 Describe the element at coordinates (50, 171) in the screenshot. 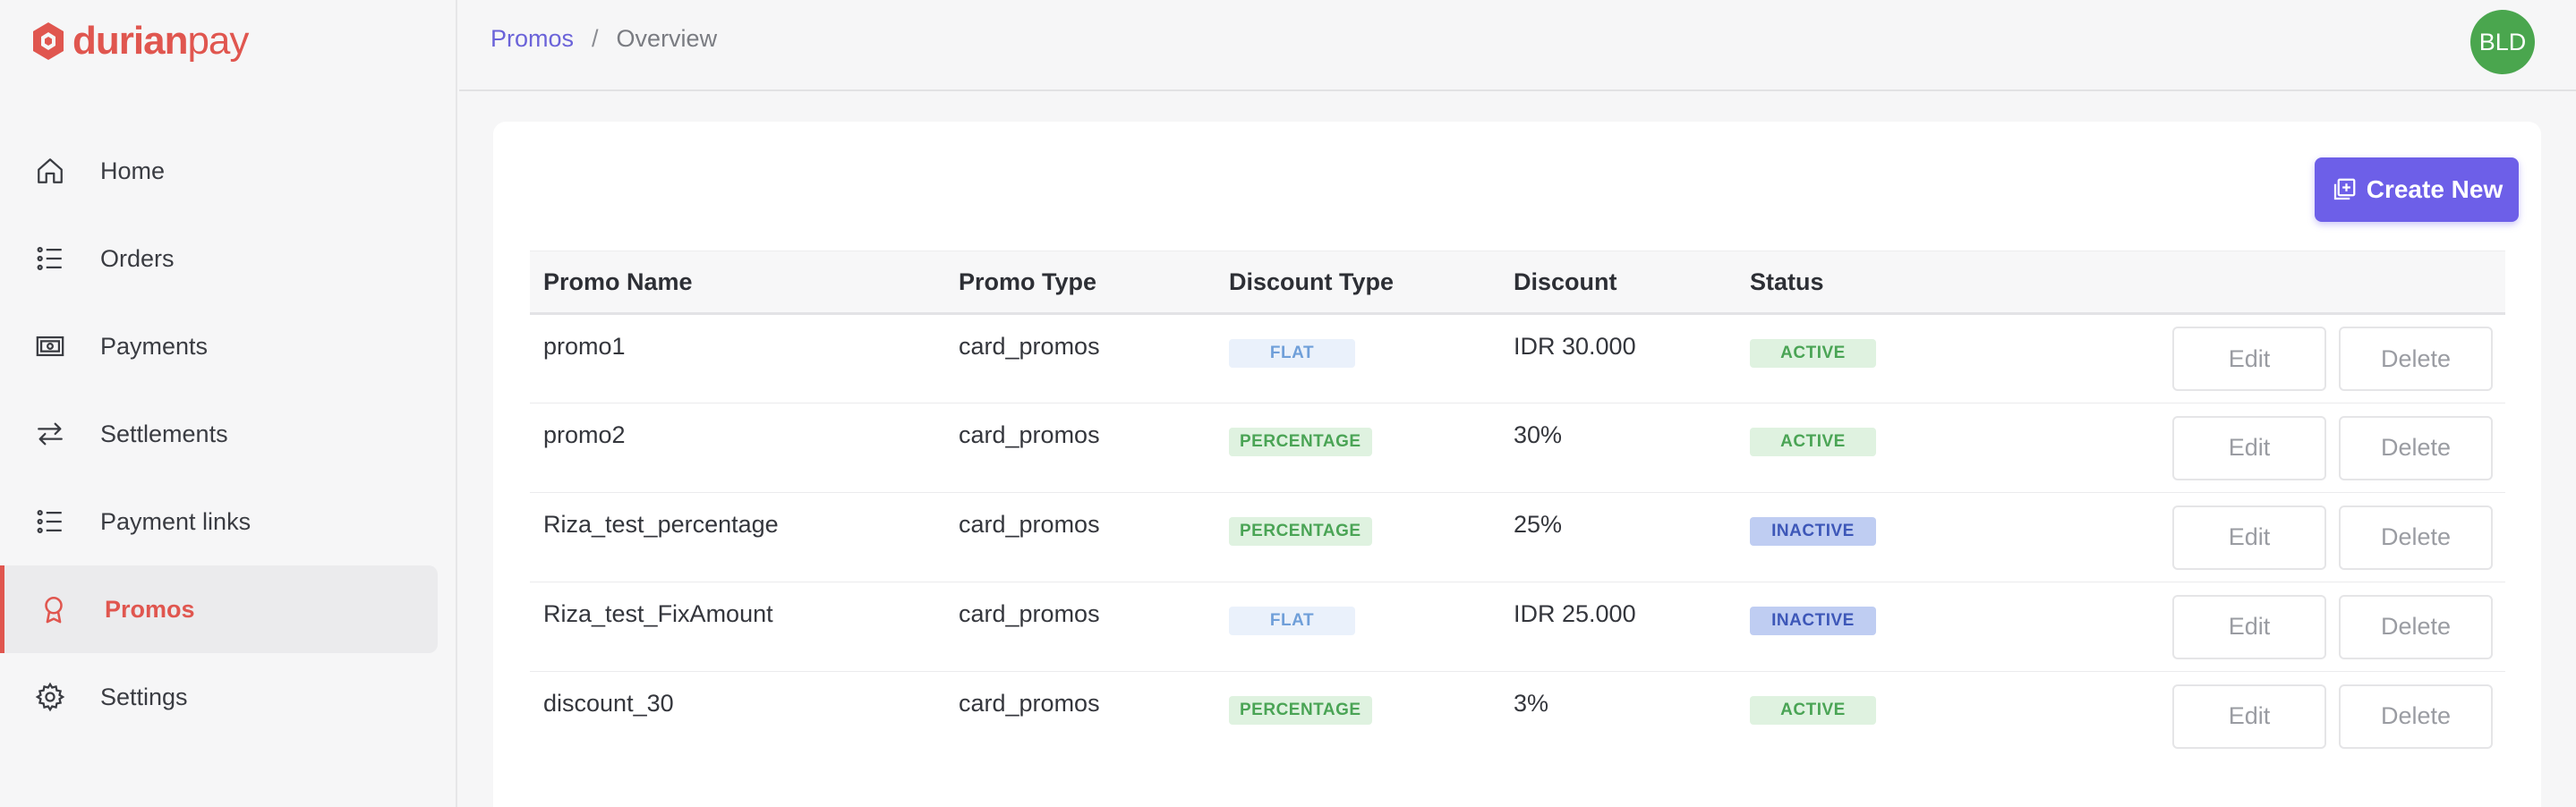

I see `home-icon` at that location.